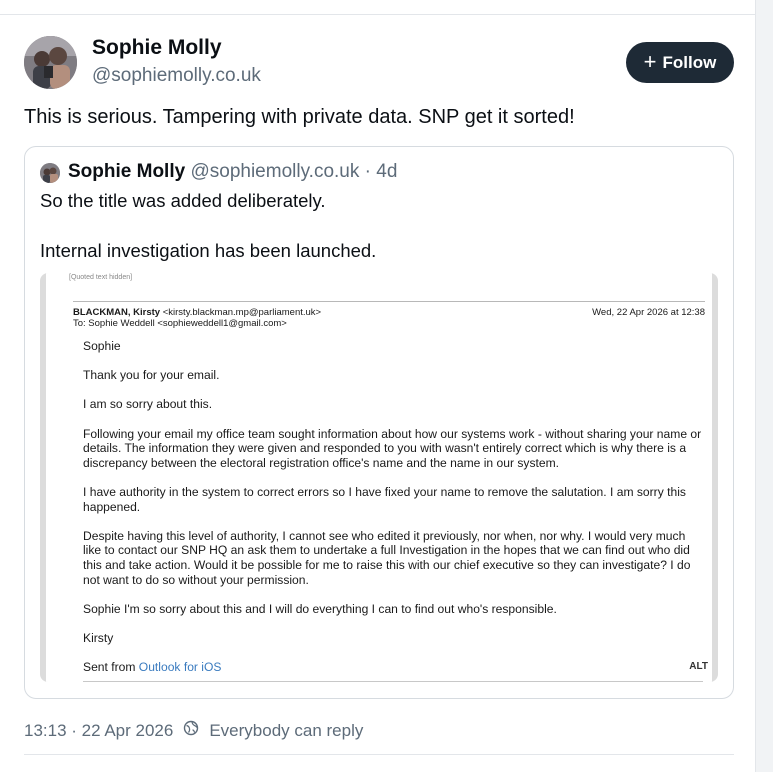 This screenshot has width=773, height=772. Describe the element at coordinates (286, 730) in the screenshot. I see `reply-setting: Everybody can reply` at that location.